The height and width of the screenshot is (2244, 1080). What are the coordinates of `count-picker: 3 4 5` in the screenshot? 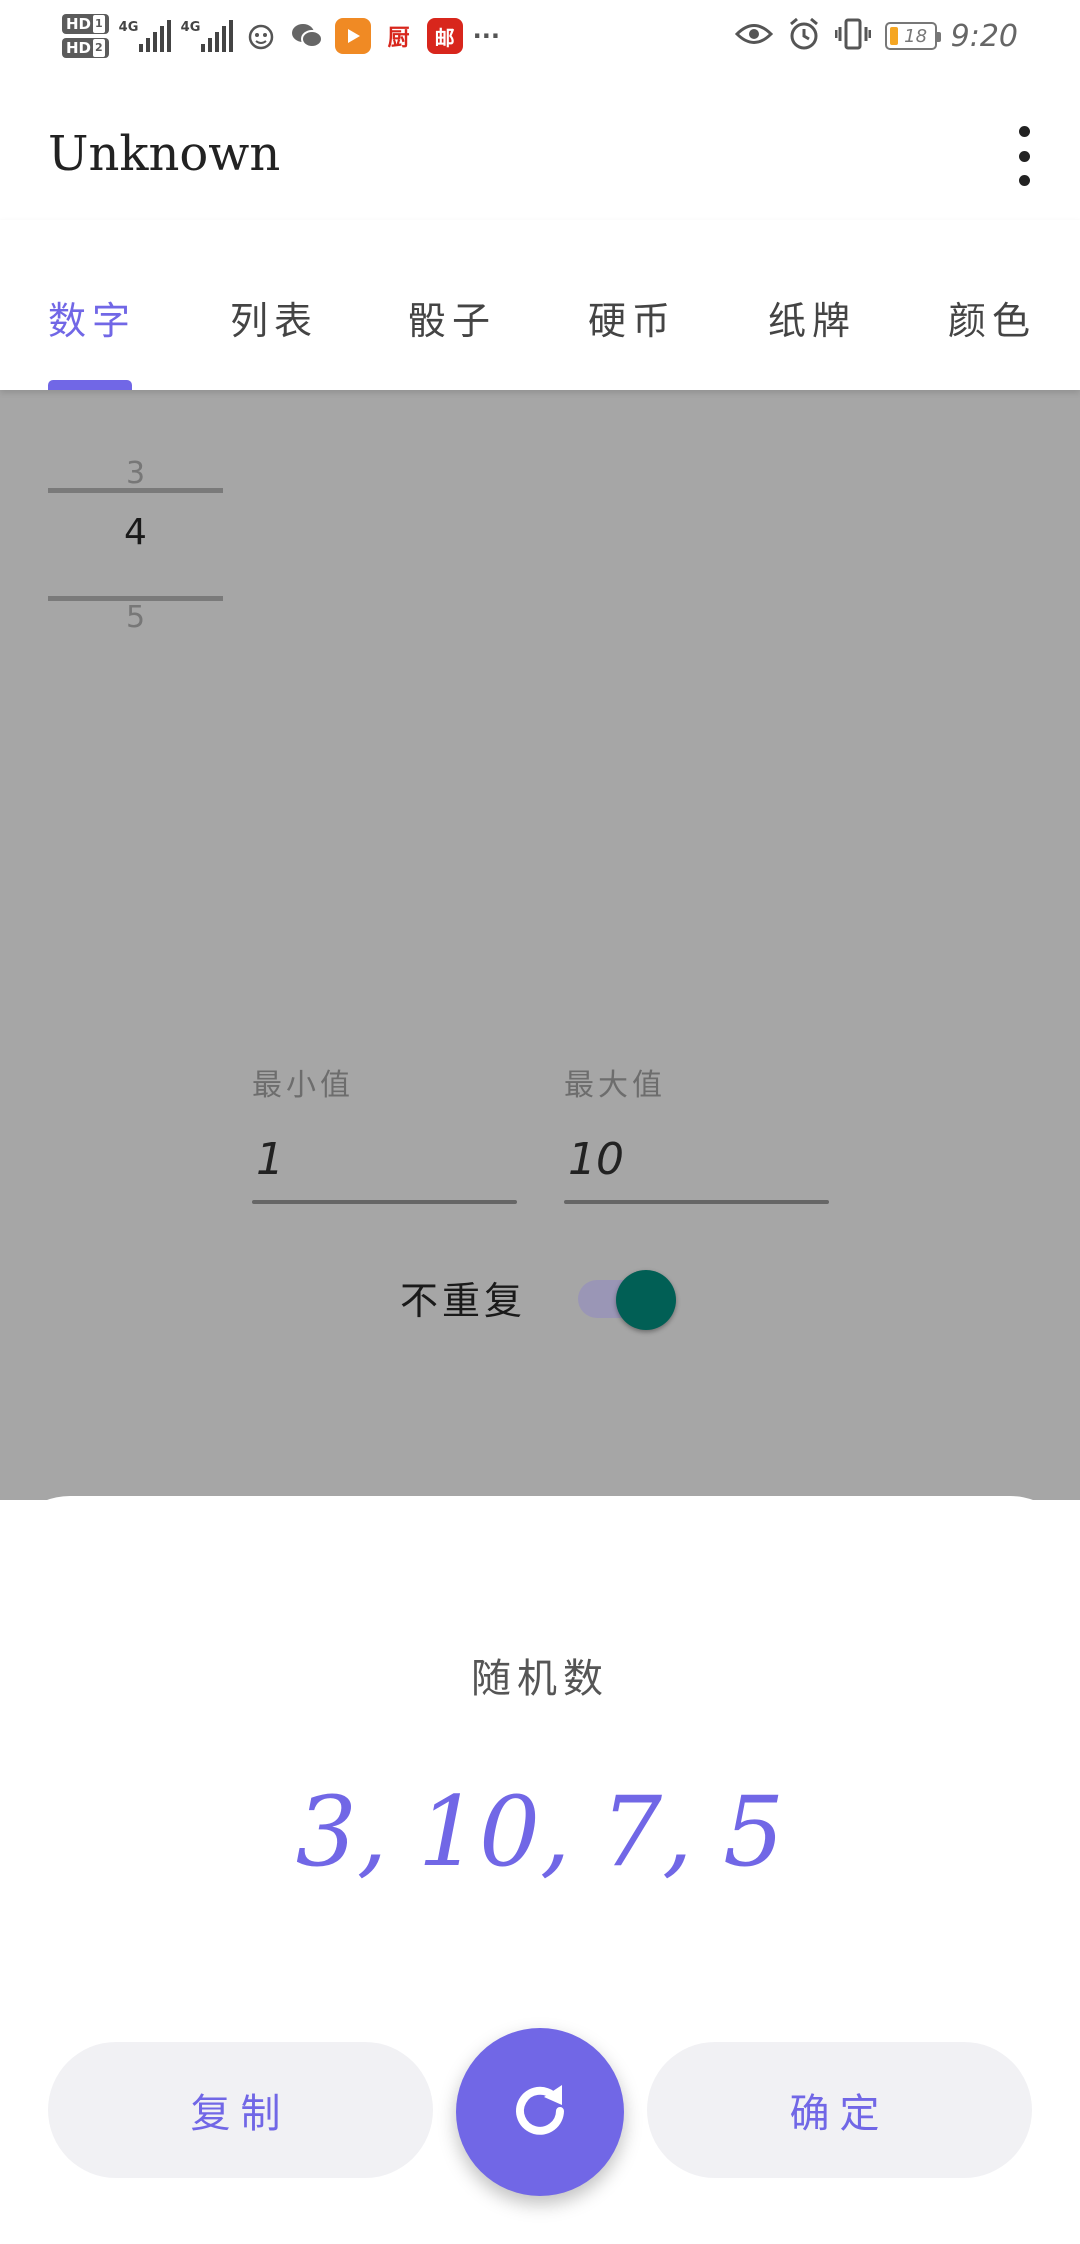 It's located at (135, 545).